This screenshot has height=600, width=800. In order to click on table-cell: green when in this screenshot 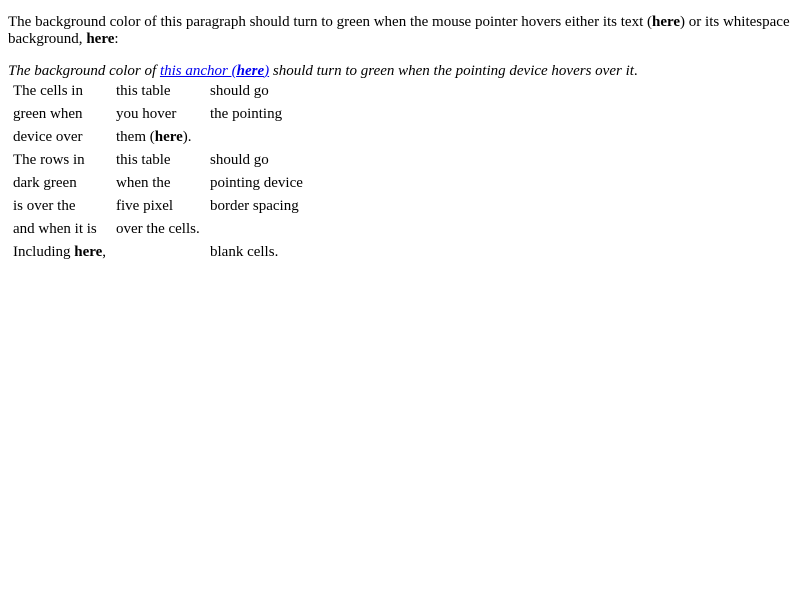, I will do `click(61, 114)`.